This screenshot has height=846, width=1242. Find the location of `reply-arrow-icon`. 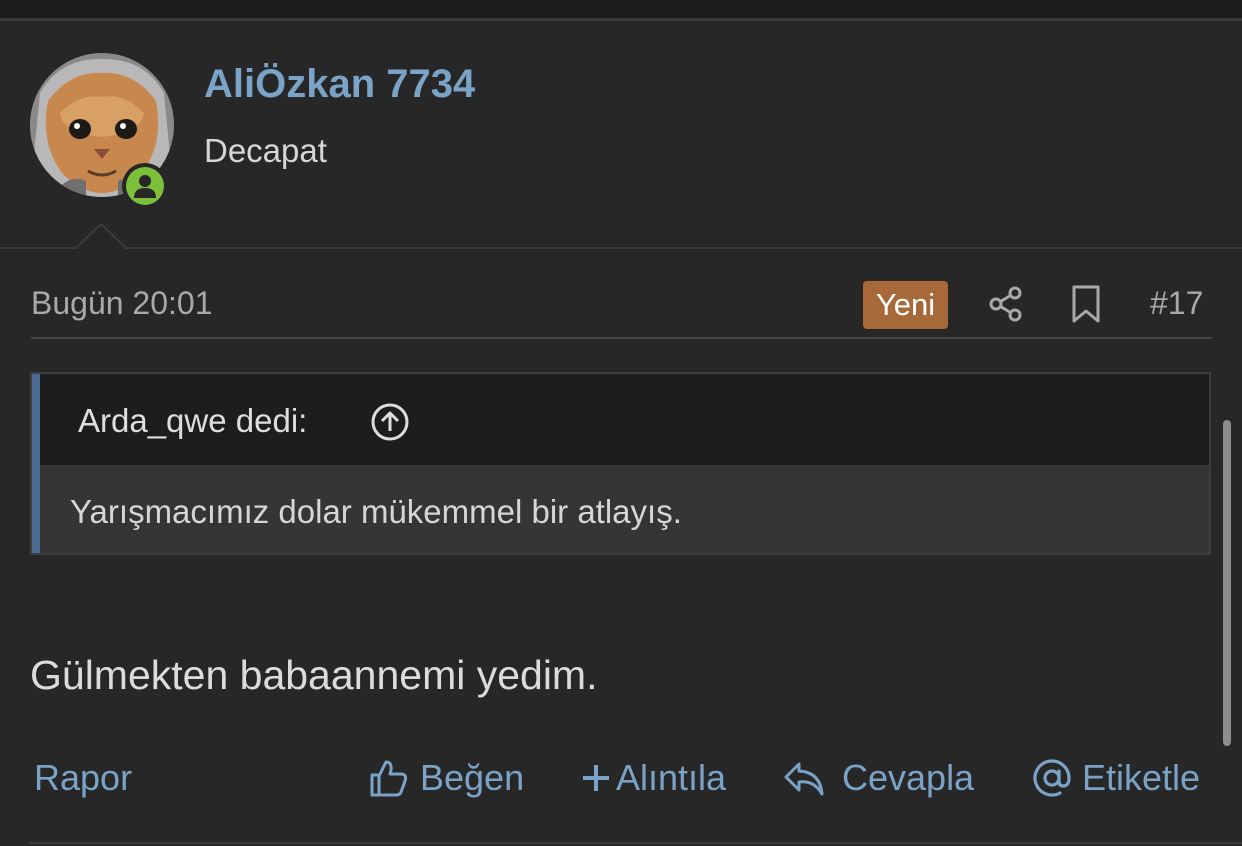

reply-arrow-icon is located at coordinates (804, 779).